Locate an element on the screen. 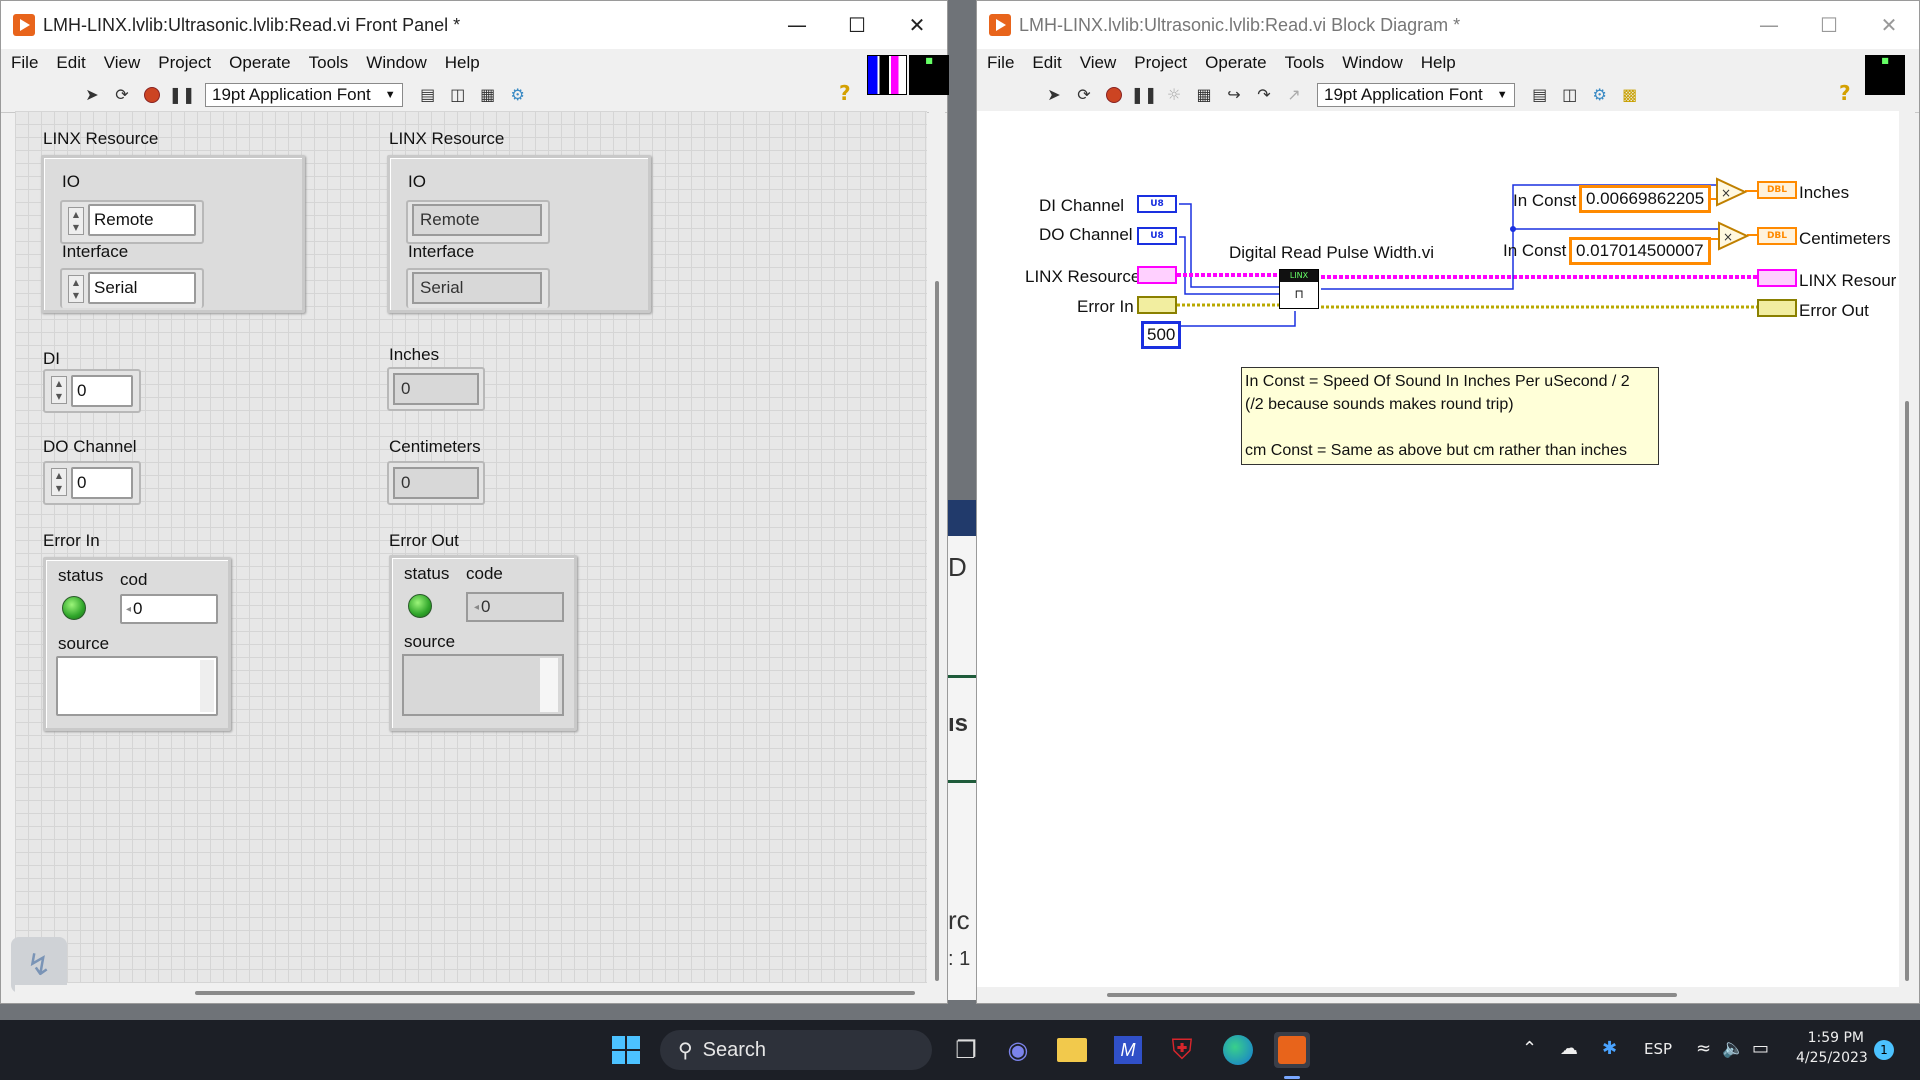  menu-help: Help is located at coordinates (1438, 63).